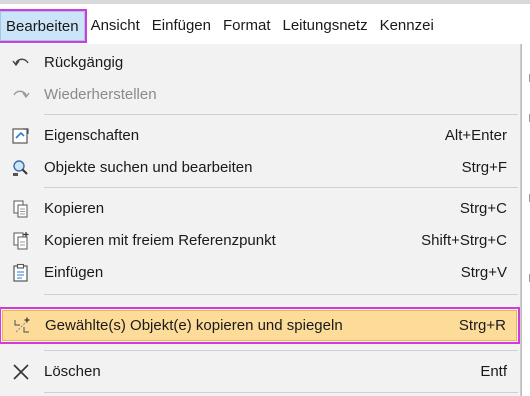  I want to click on menu-item-paste: Einfügen Strg+V, so click(259, 272).